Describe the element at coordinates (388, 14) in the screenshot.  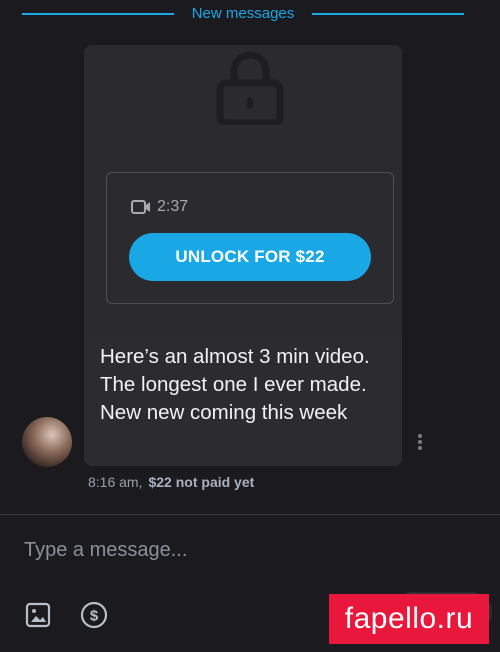
I see `divider-line-right` at that location.